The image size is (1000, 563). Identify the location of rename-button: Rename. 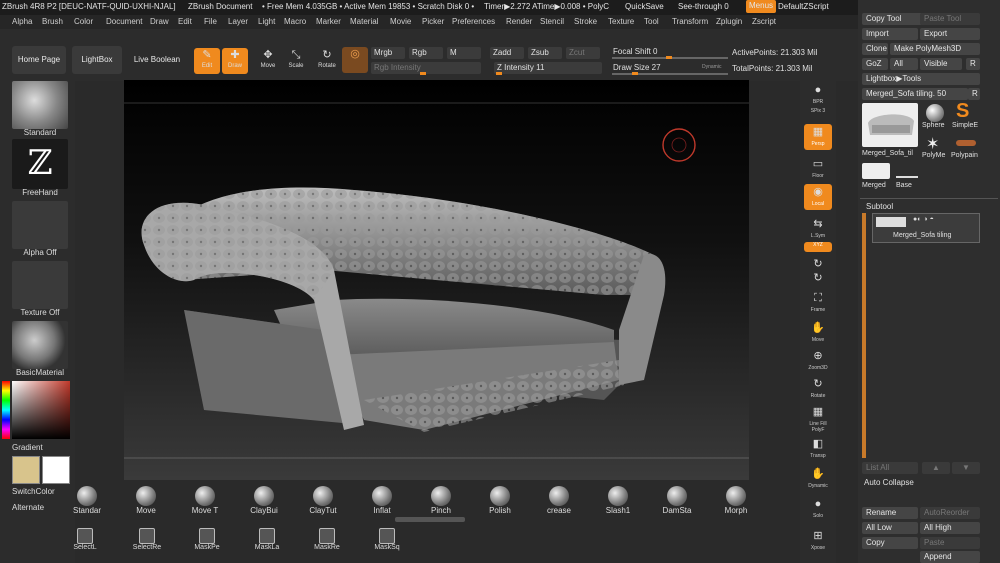
(890, 513).